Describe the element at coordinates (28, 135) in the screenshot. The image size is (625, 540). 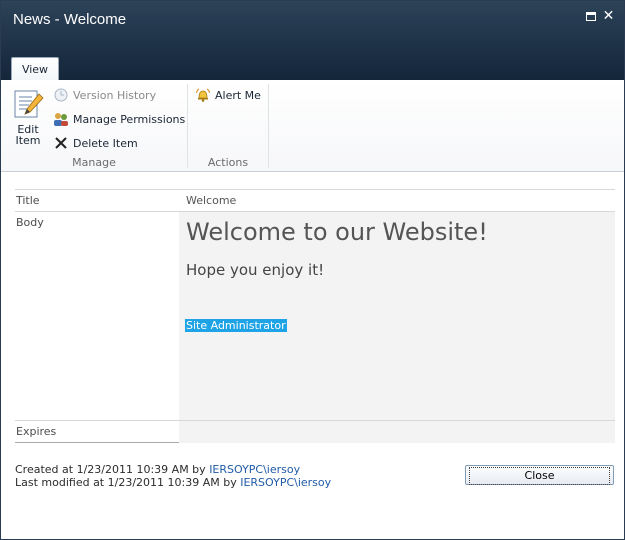
I see `edit-item-label: Edit Item` at that location.